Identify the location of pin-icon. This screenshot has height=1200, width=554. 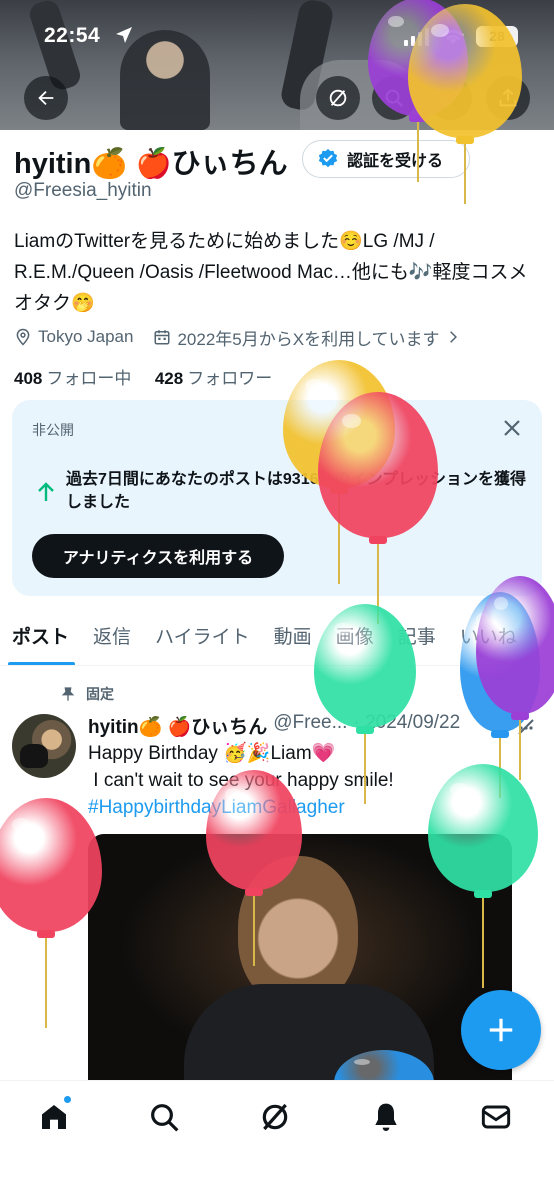
(68, 694).